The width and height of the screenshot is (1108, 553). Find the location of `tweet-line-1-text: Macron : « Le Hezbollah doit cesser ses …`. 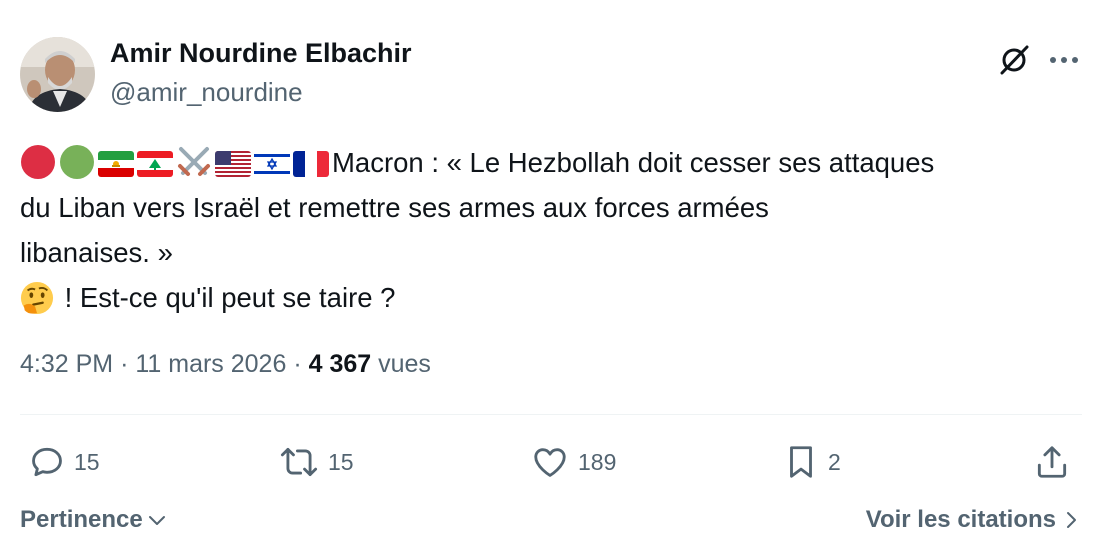

tweet-line-1-text: Macron : « Le Hezbollah doit cesser ses … is located at coordinates (633, 162).